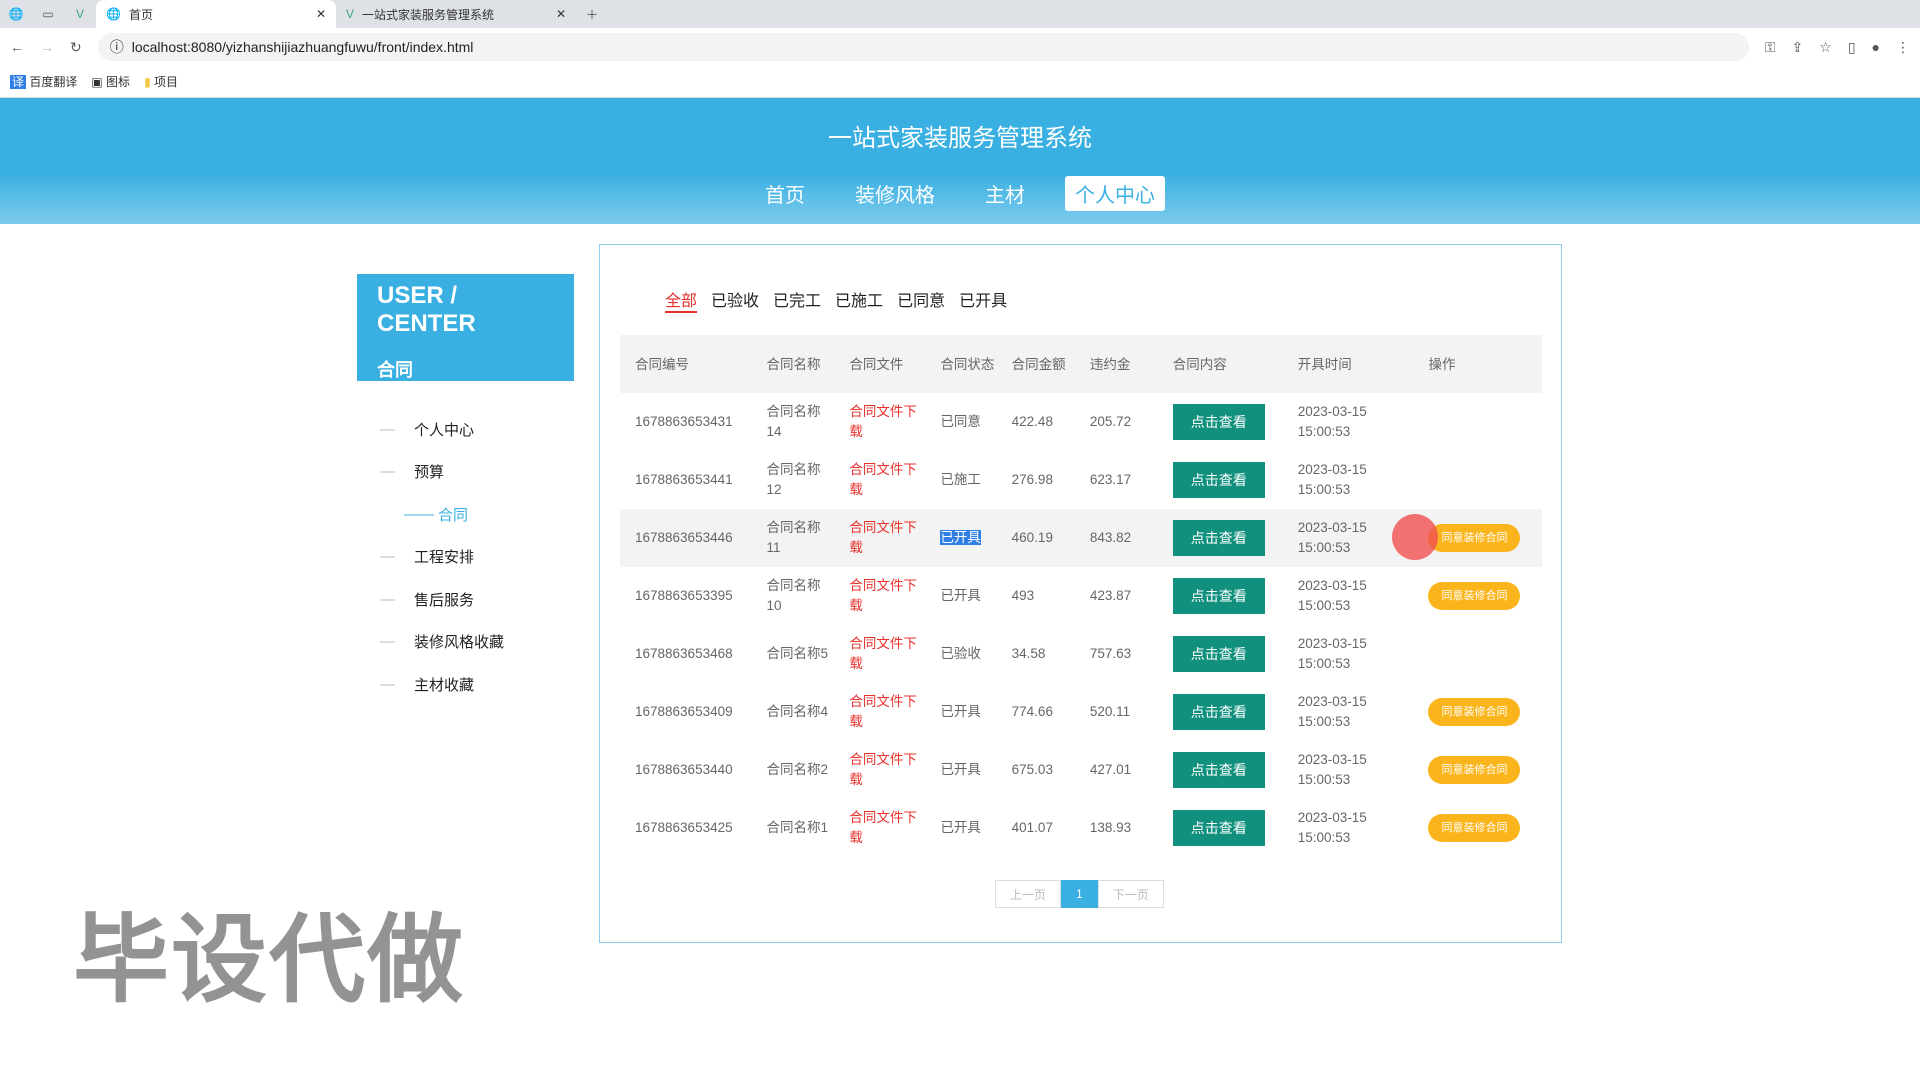 The height and width of the screenshot is (1072, 1920). Describe the element at coordinates (48, 14) in the screenshot. I see `pinned-tab-icon: ▭` at that location.